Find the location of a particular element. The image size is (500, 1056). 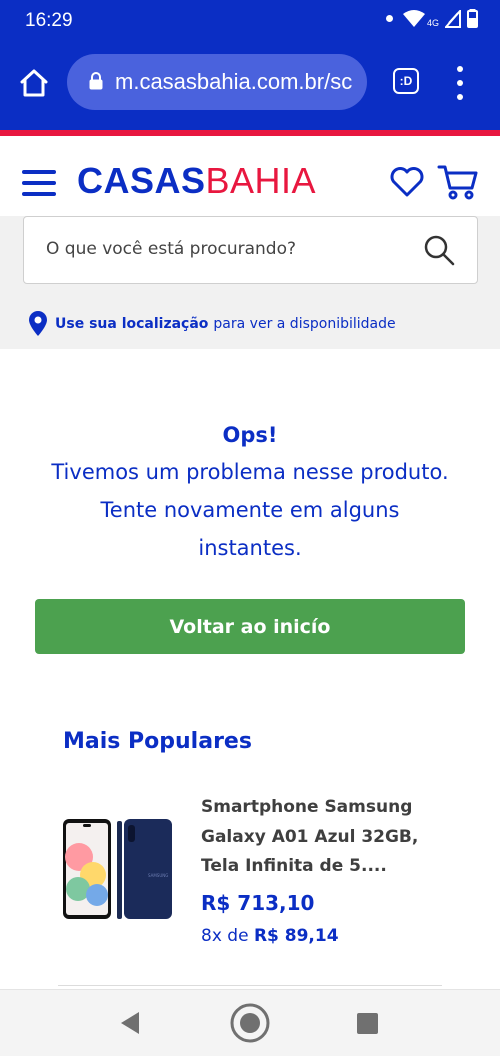

hamburger-menu-icon is located at coordinates (39, 183).